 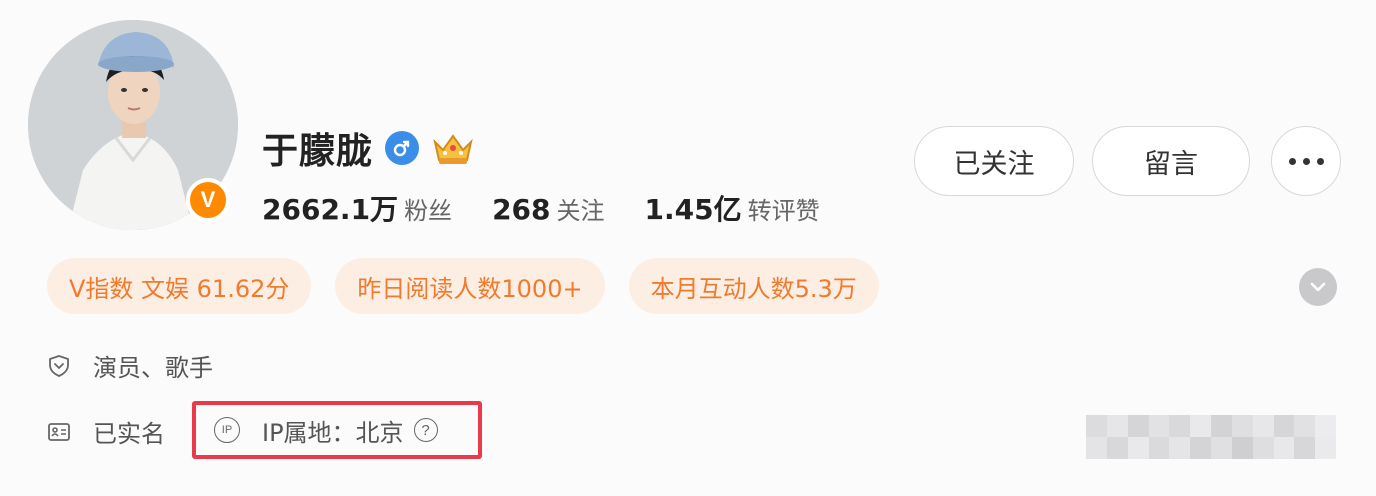 I want to click on stat-value: 268, so click(x=521, y=209).